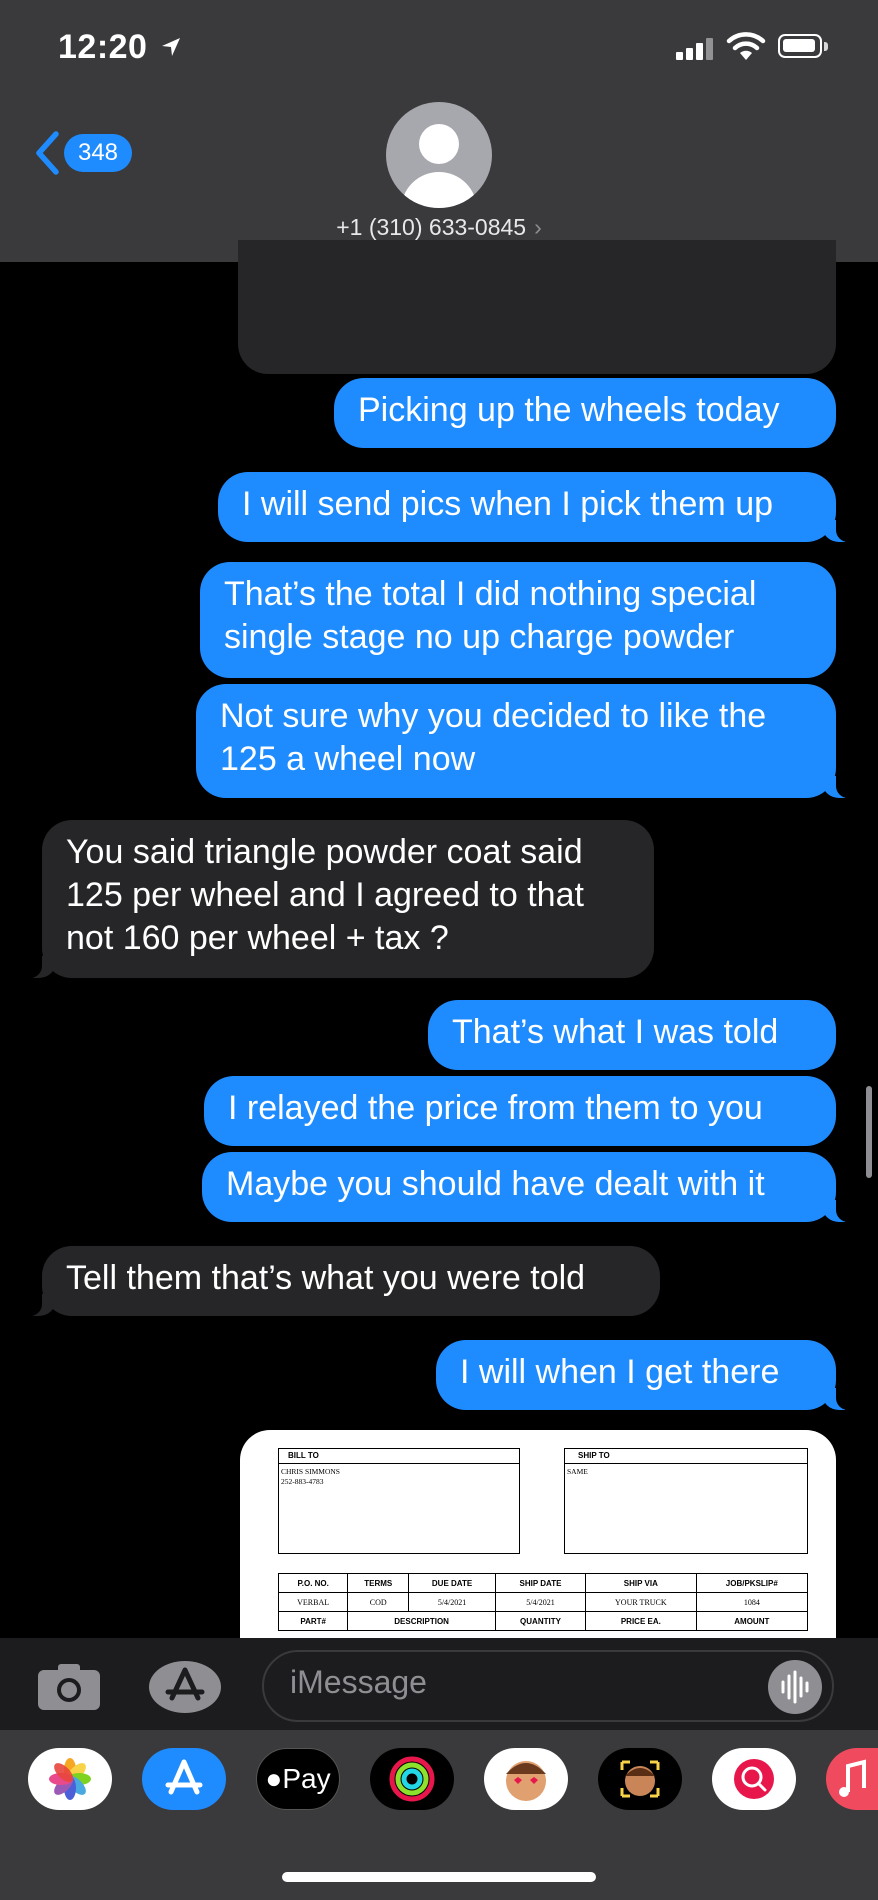 This screenshot has height=1900, width=878. Describe the element at coordinates (594, 1455) in the screenshot. I see `ship-to-label: SHIP TO` at that location.